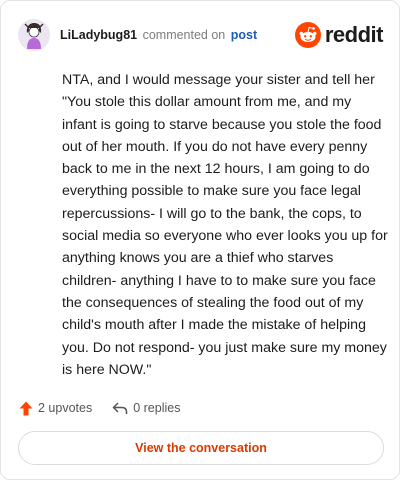 The height and width of the screenshot is (480, 400). Describe the element at coordinates (354, 34) in the screenshot. I see `reddit-wordmark: reddit` at that location.